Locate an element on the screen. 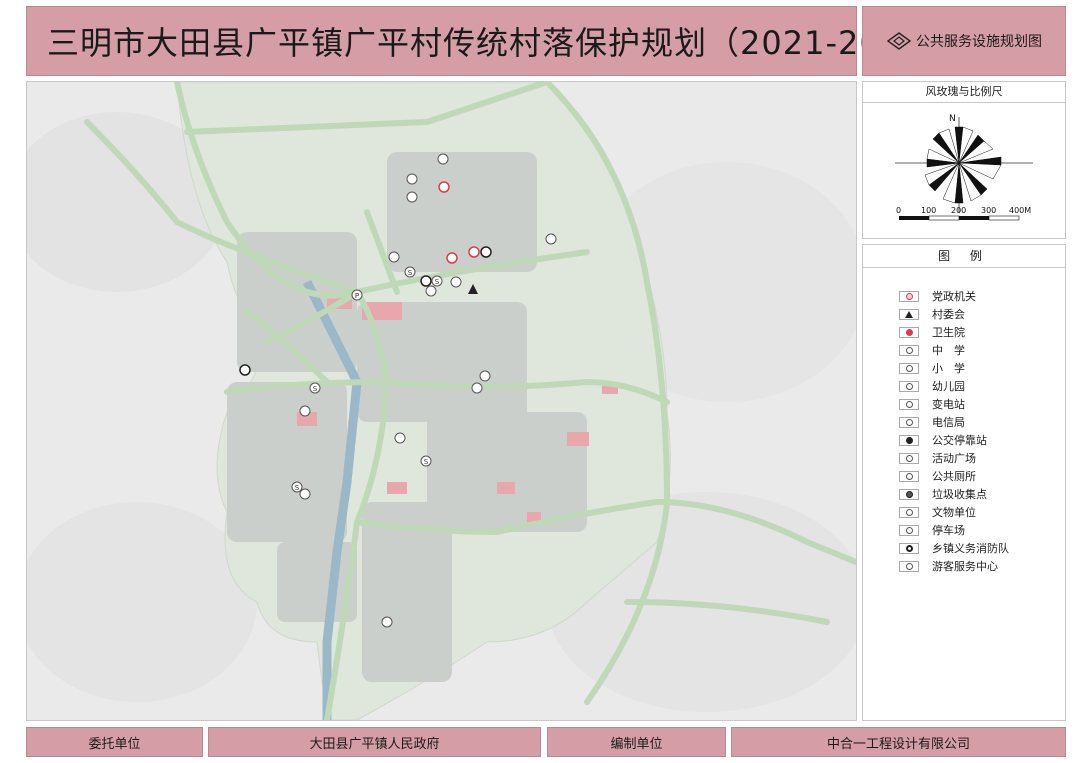  legend-item: 党政机关 is located at coordinates (954, 296).